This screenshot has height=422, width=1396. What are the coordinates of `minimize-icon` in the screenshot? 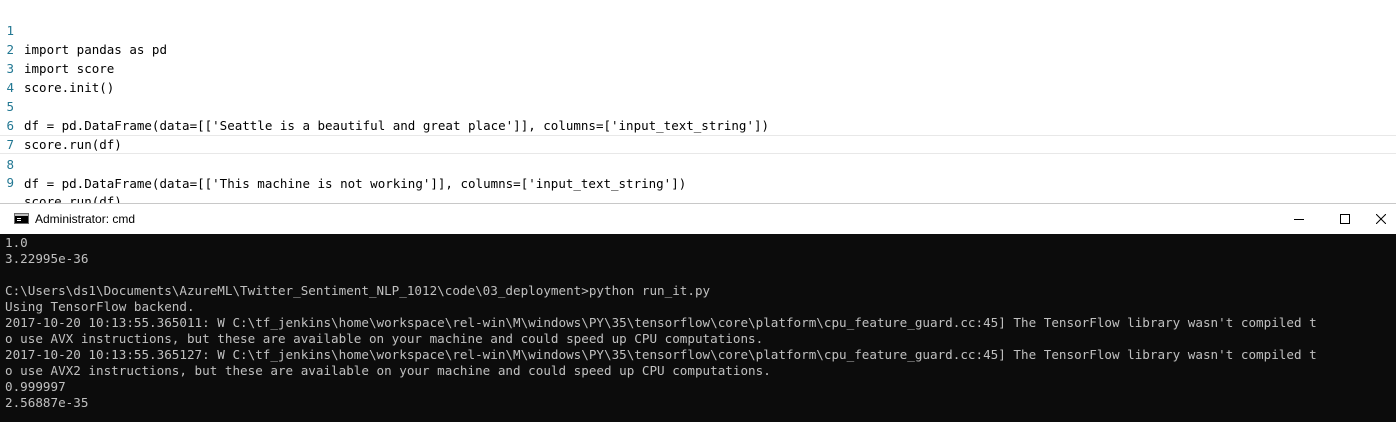 It's located at (1299, 219).